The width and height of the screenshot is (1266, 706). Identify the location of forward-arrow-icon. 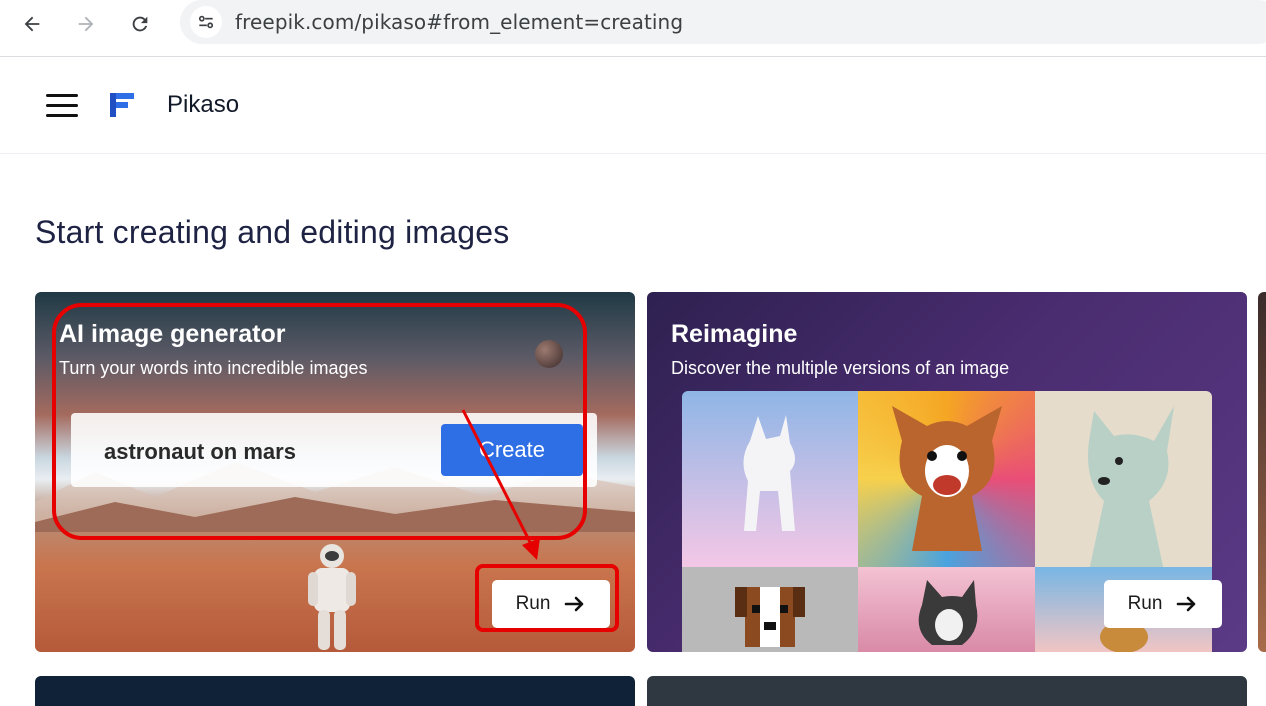
(86, 24).